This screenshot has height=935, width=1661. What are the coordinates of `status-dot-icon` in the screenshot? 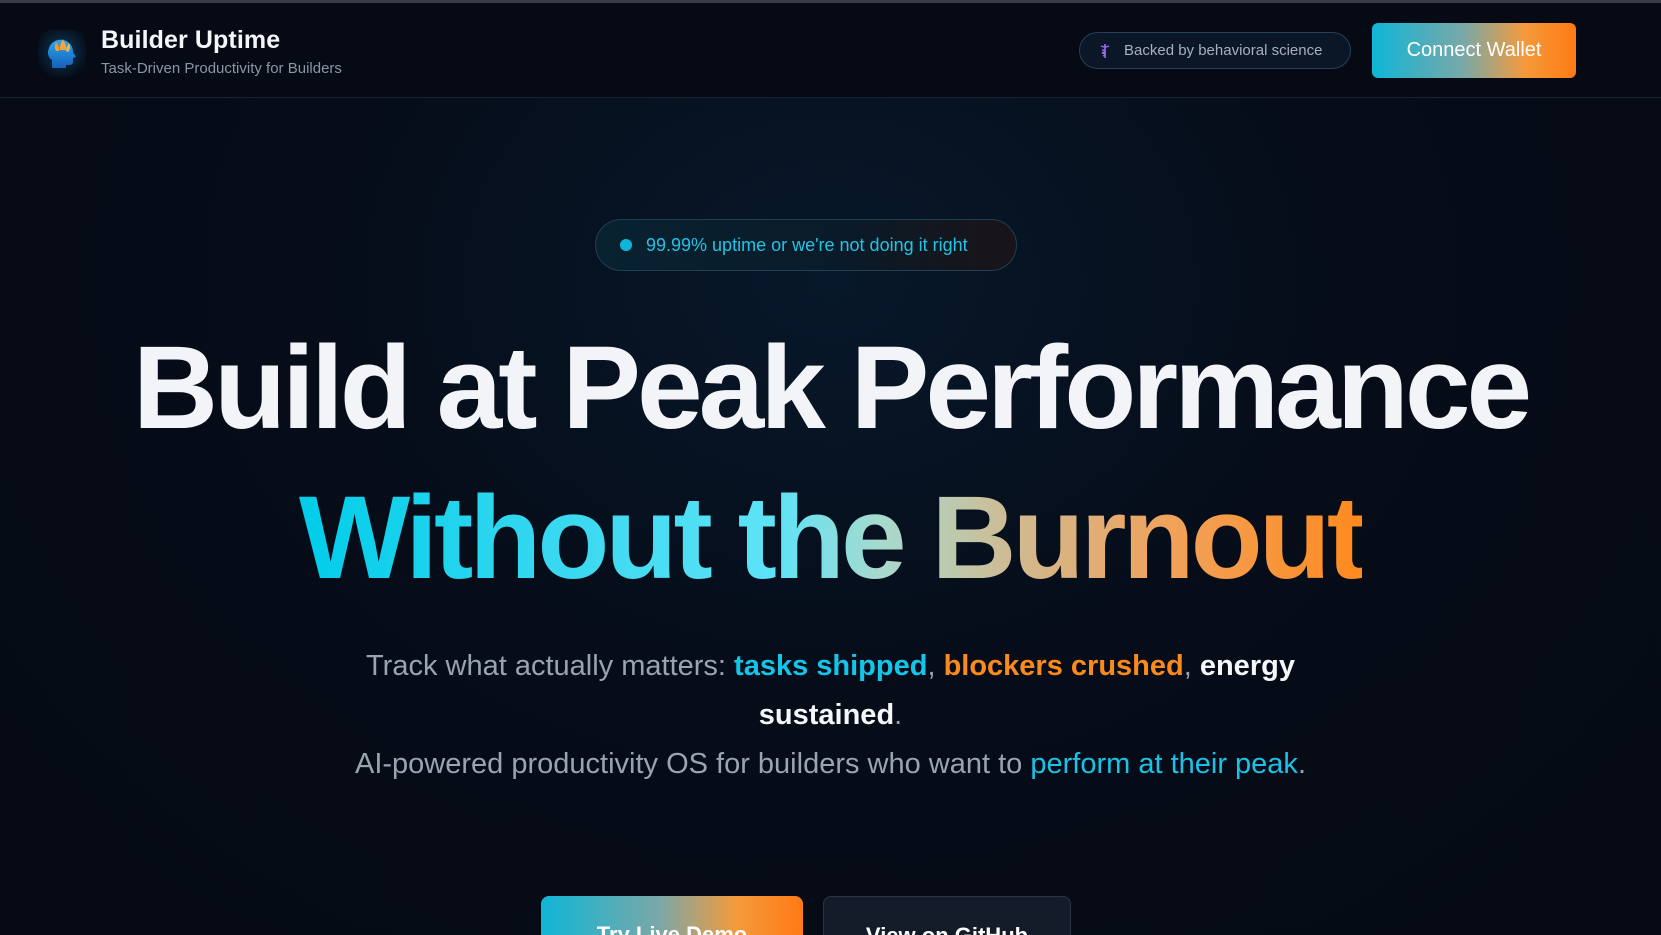 It's located at (626, 245).